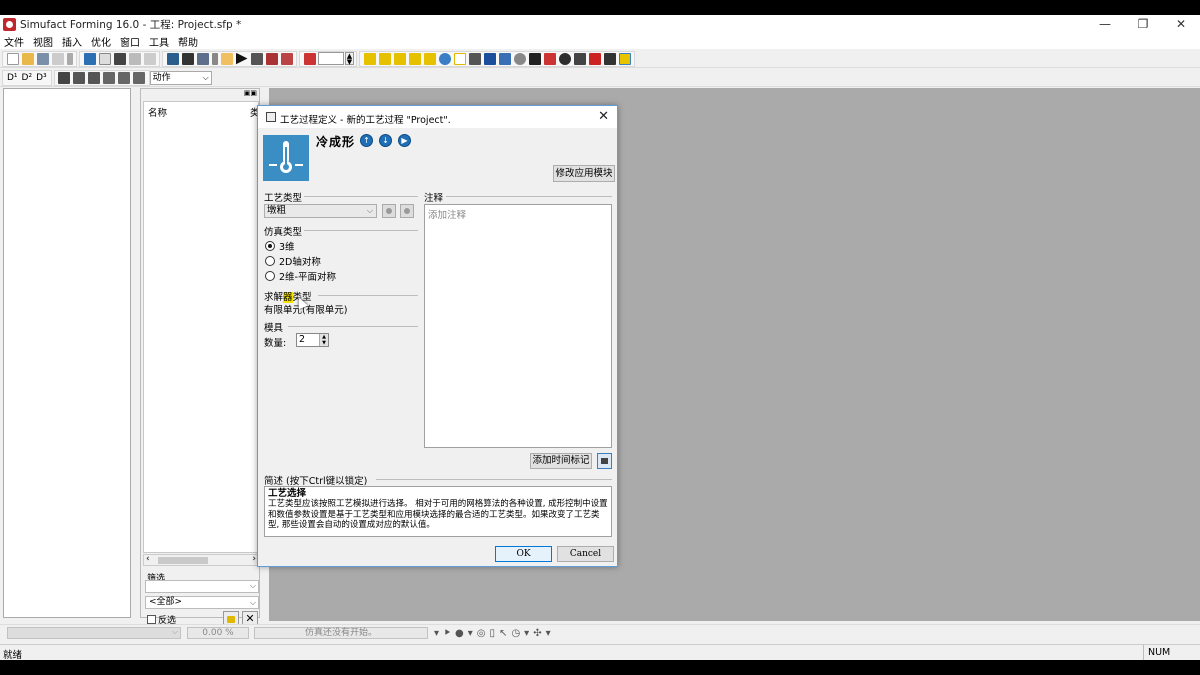 The image size is (1200, 675). What do you see at coordinates (109, 77) in the screenshot?
I see `view-iso-icon` at bounding box center [109, 77].